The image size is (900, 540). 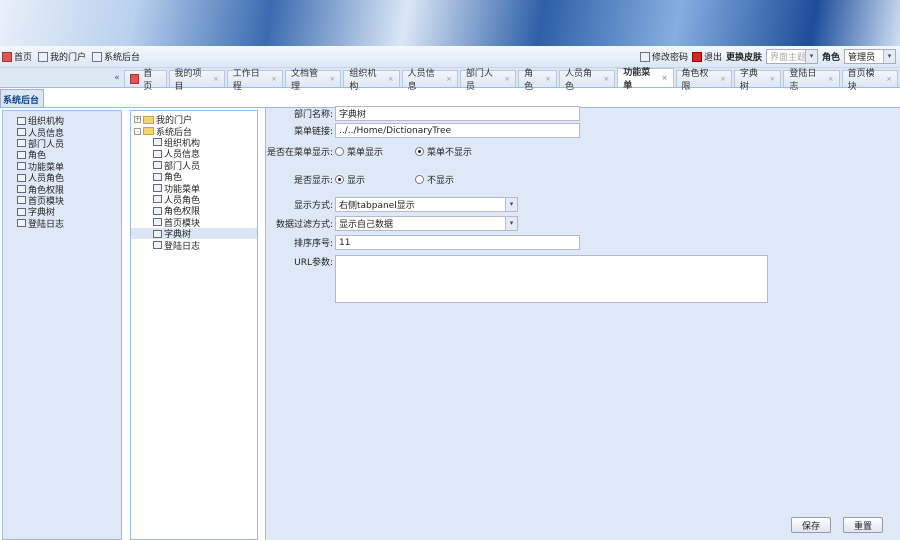 I want to click on tab-label: 角色, so click(x=529, y=80).